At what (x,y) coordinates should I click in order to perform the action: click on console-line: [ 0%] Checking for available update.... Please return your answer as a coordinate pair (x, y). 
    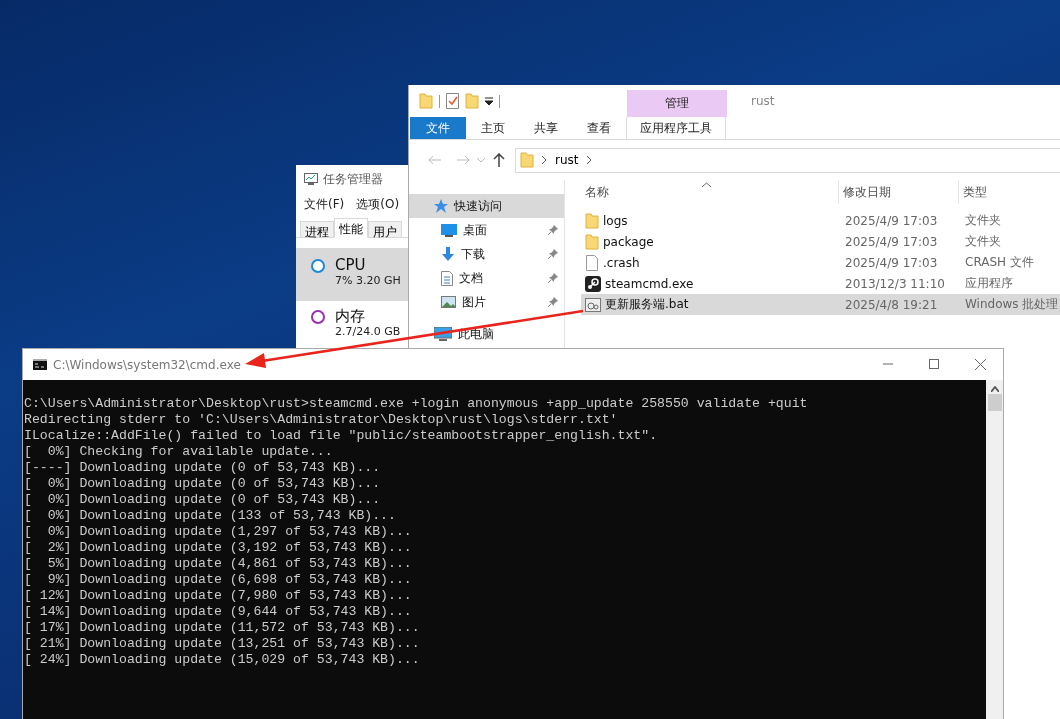
    Looking at the image, I should click on (179, 452).